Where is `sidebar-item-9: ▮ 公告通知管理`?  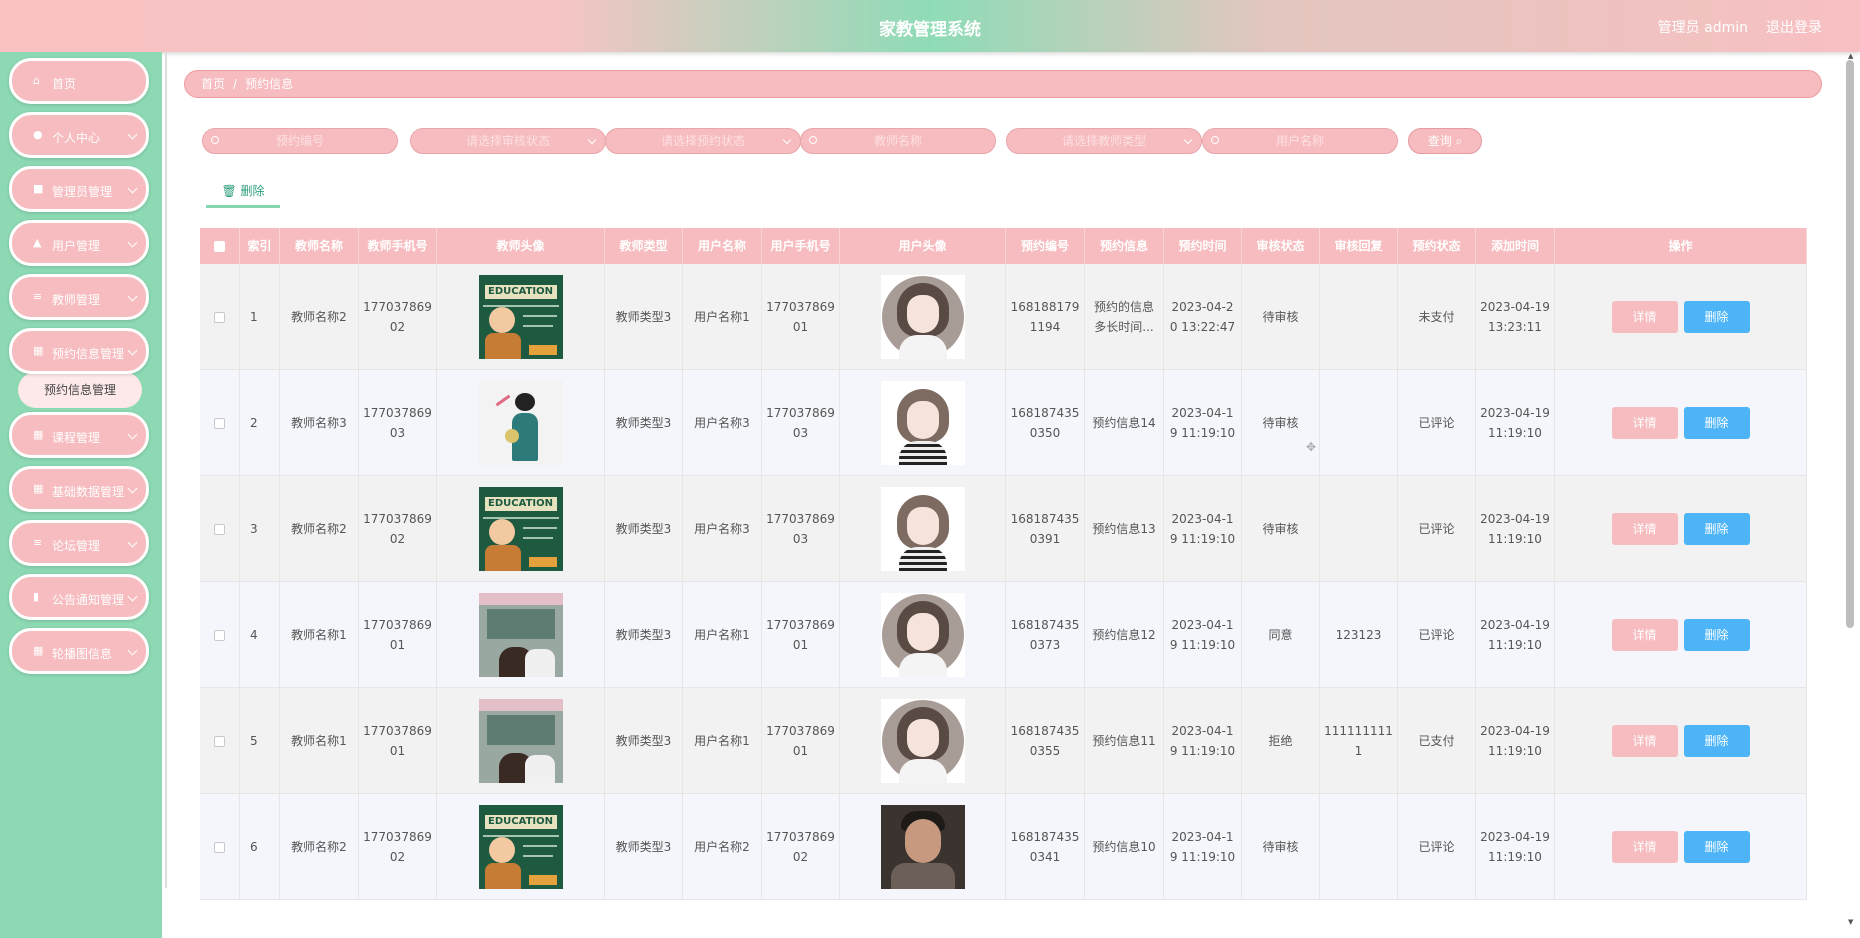 sidebar-item-9: ▮ 公告通知管理 is located at coordinates (79, 597).